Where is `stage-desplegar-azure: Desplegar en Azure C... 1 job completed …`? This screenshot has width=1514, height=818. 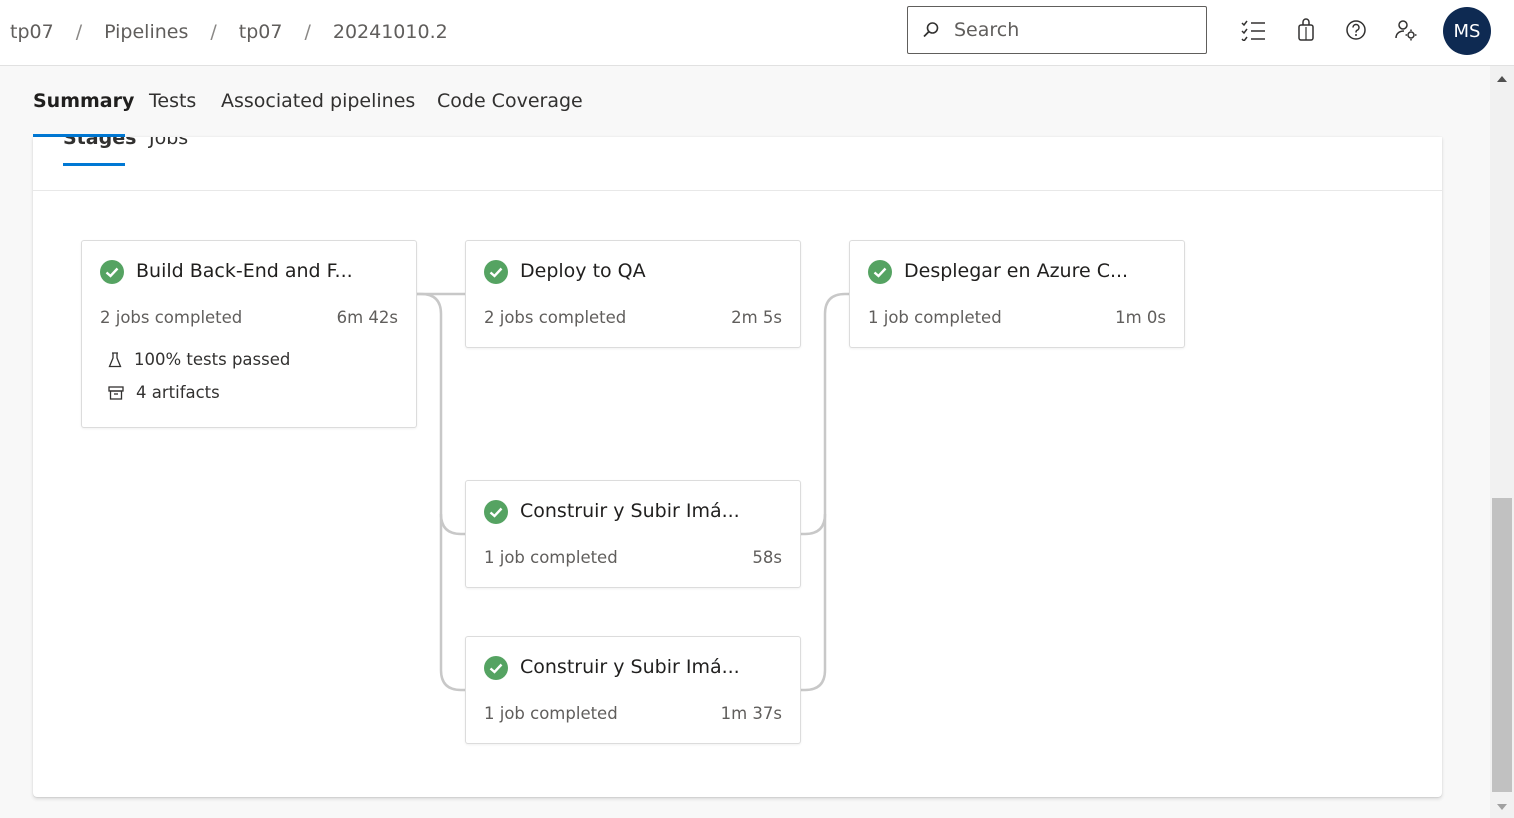
stage-desplegar-azure: Desplegar en Azure C... 1 job completed … is located at coordinates (1017, 294).